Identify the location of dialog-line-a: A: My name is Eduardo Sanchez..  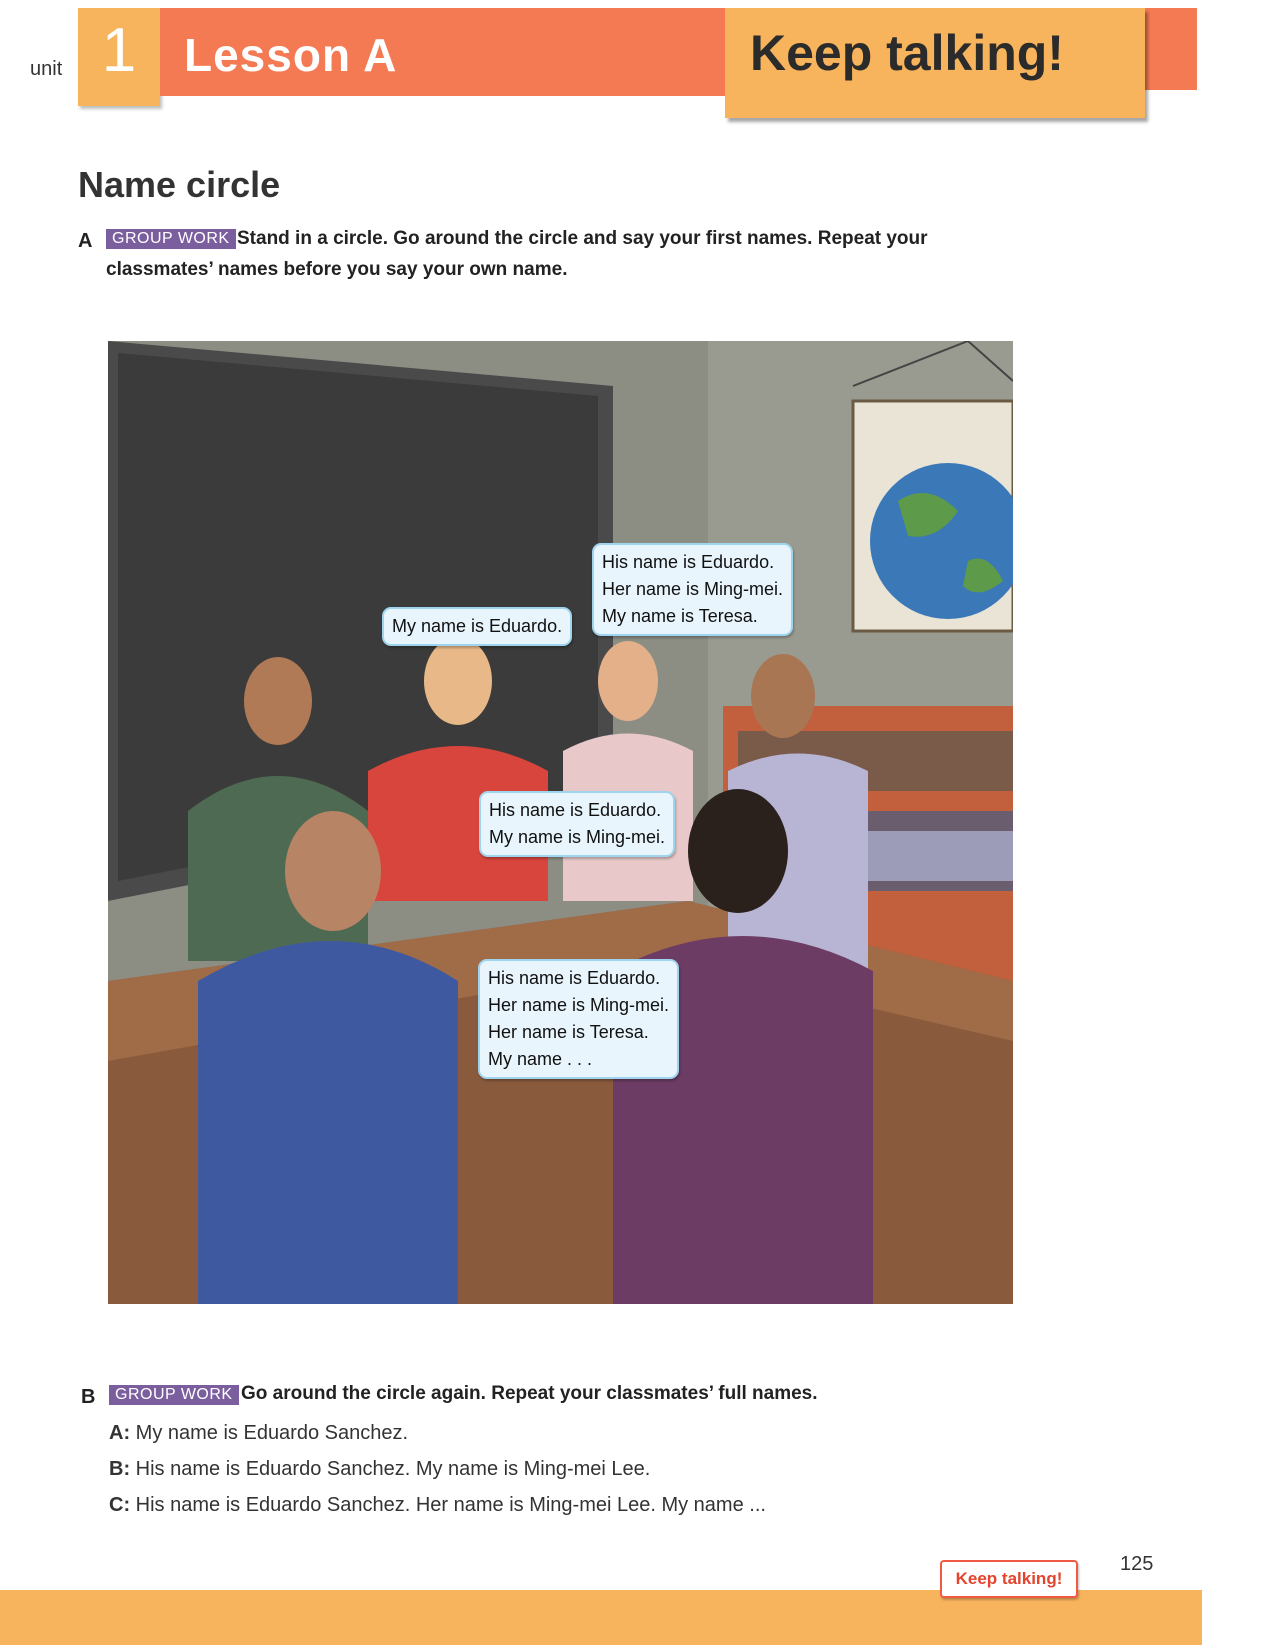
(258, 1433).